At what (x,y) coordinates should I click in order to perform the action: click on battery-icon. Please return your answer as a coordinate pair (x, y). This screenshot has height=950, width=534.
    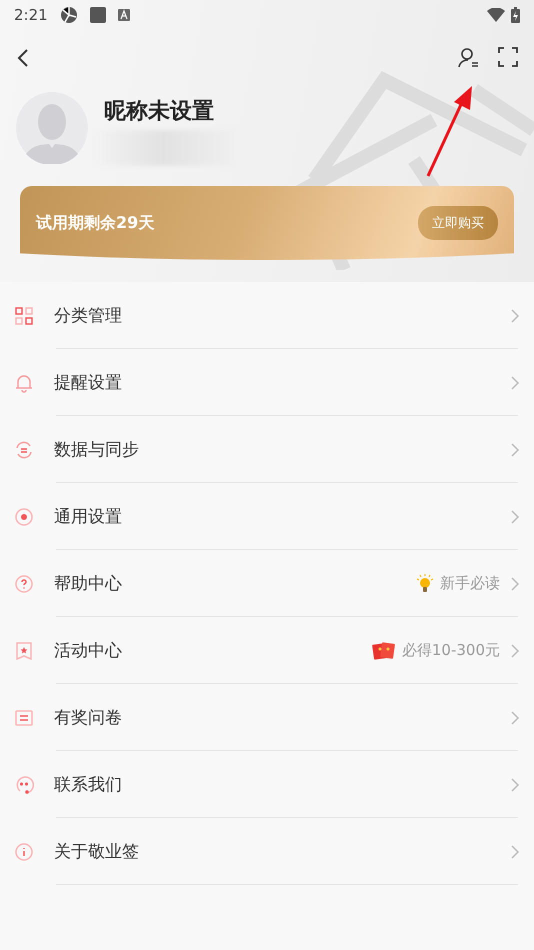
    Looking at the image, I should click on (515, 15).